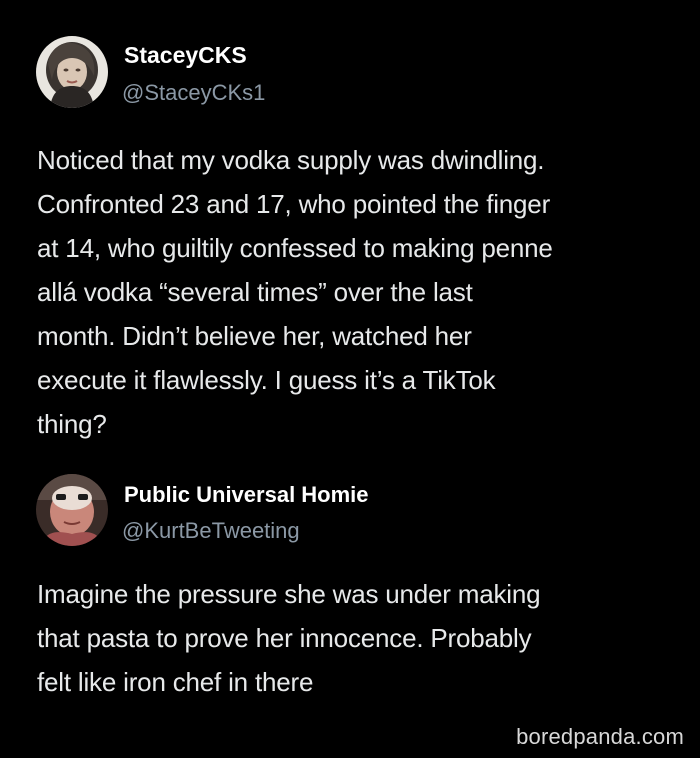 This screenshot has width=700, height=758. What do you see at coordinates (193, 93) in the screenshot?
I see `user-handle: @StaceyCKs1` at bounding box center [193, 93].